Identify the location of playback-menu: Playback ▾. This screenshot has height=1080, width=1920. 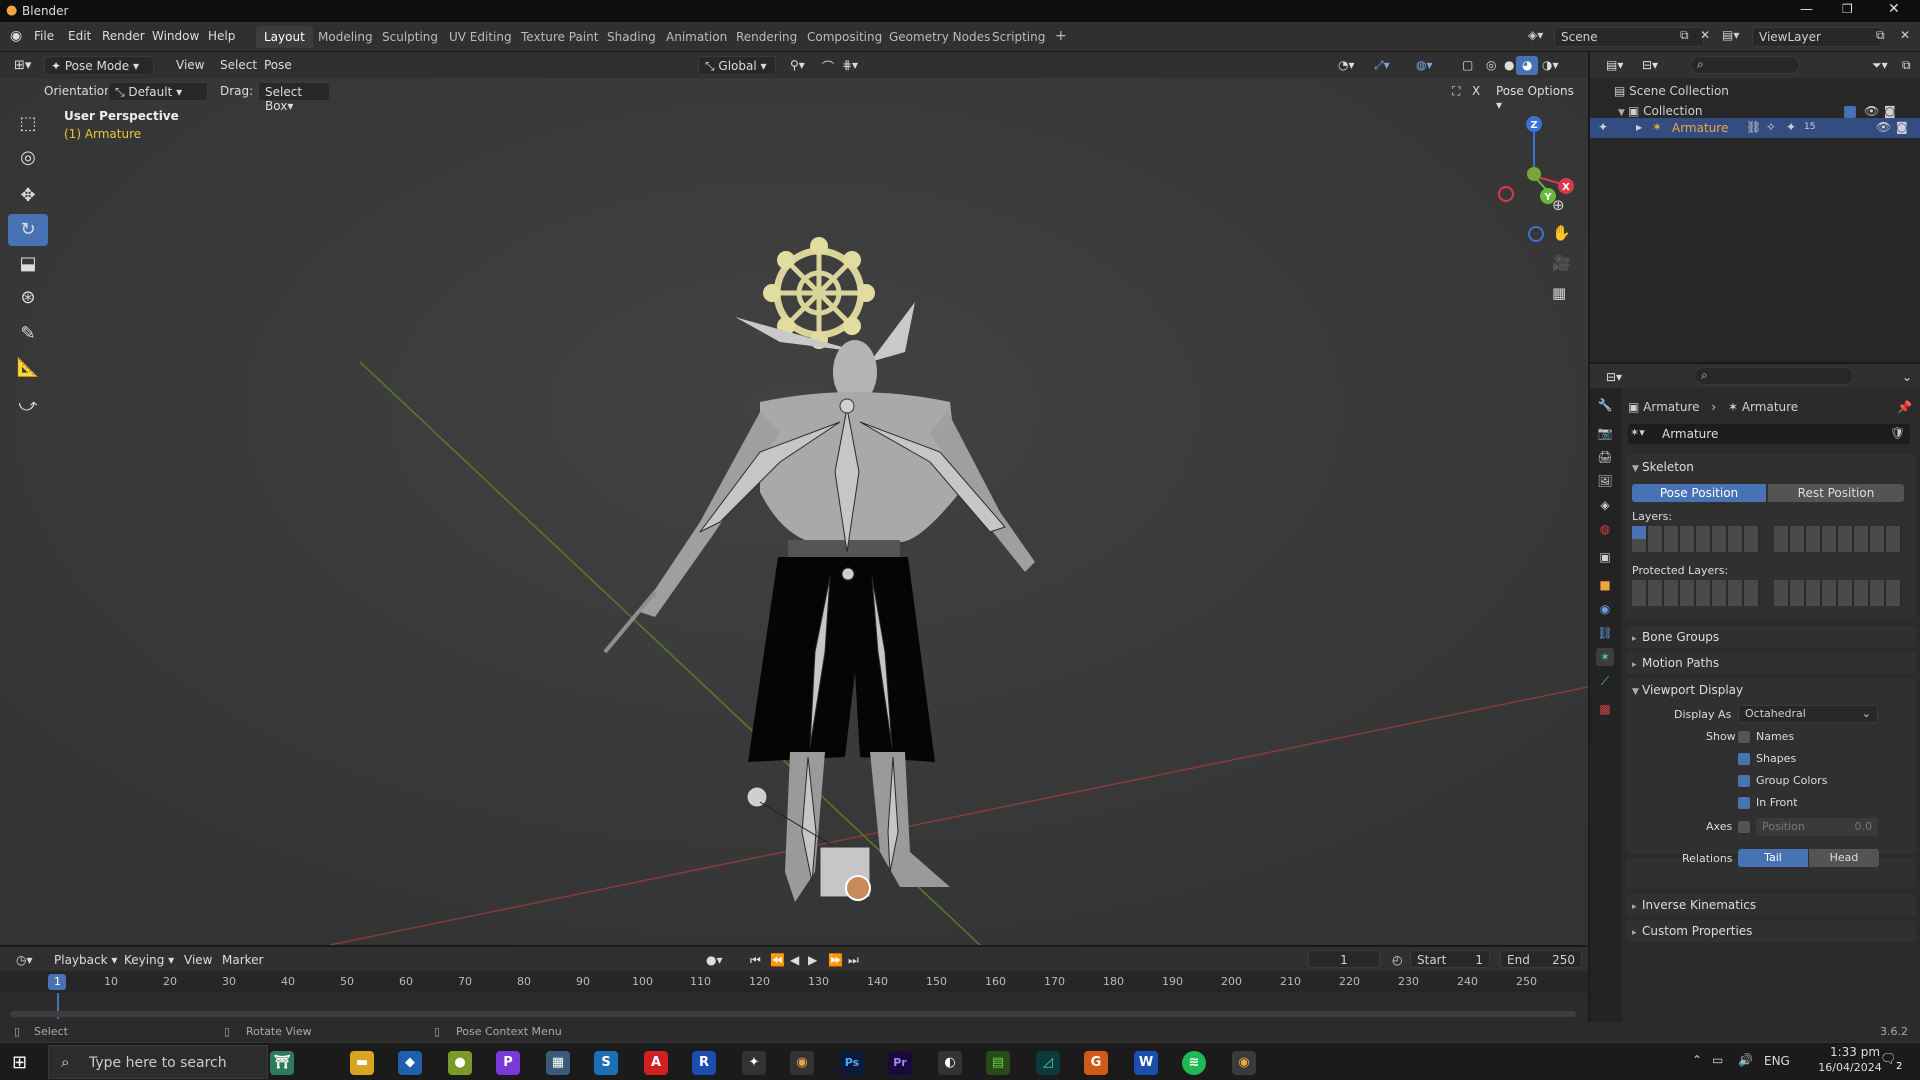
(85, 960).